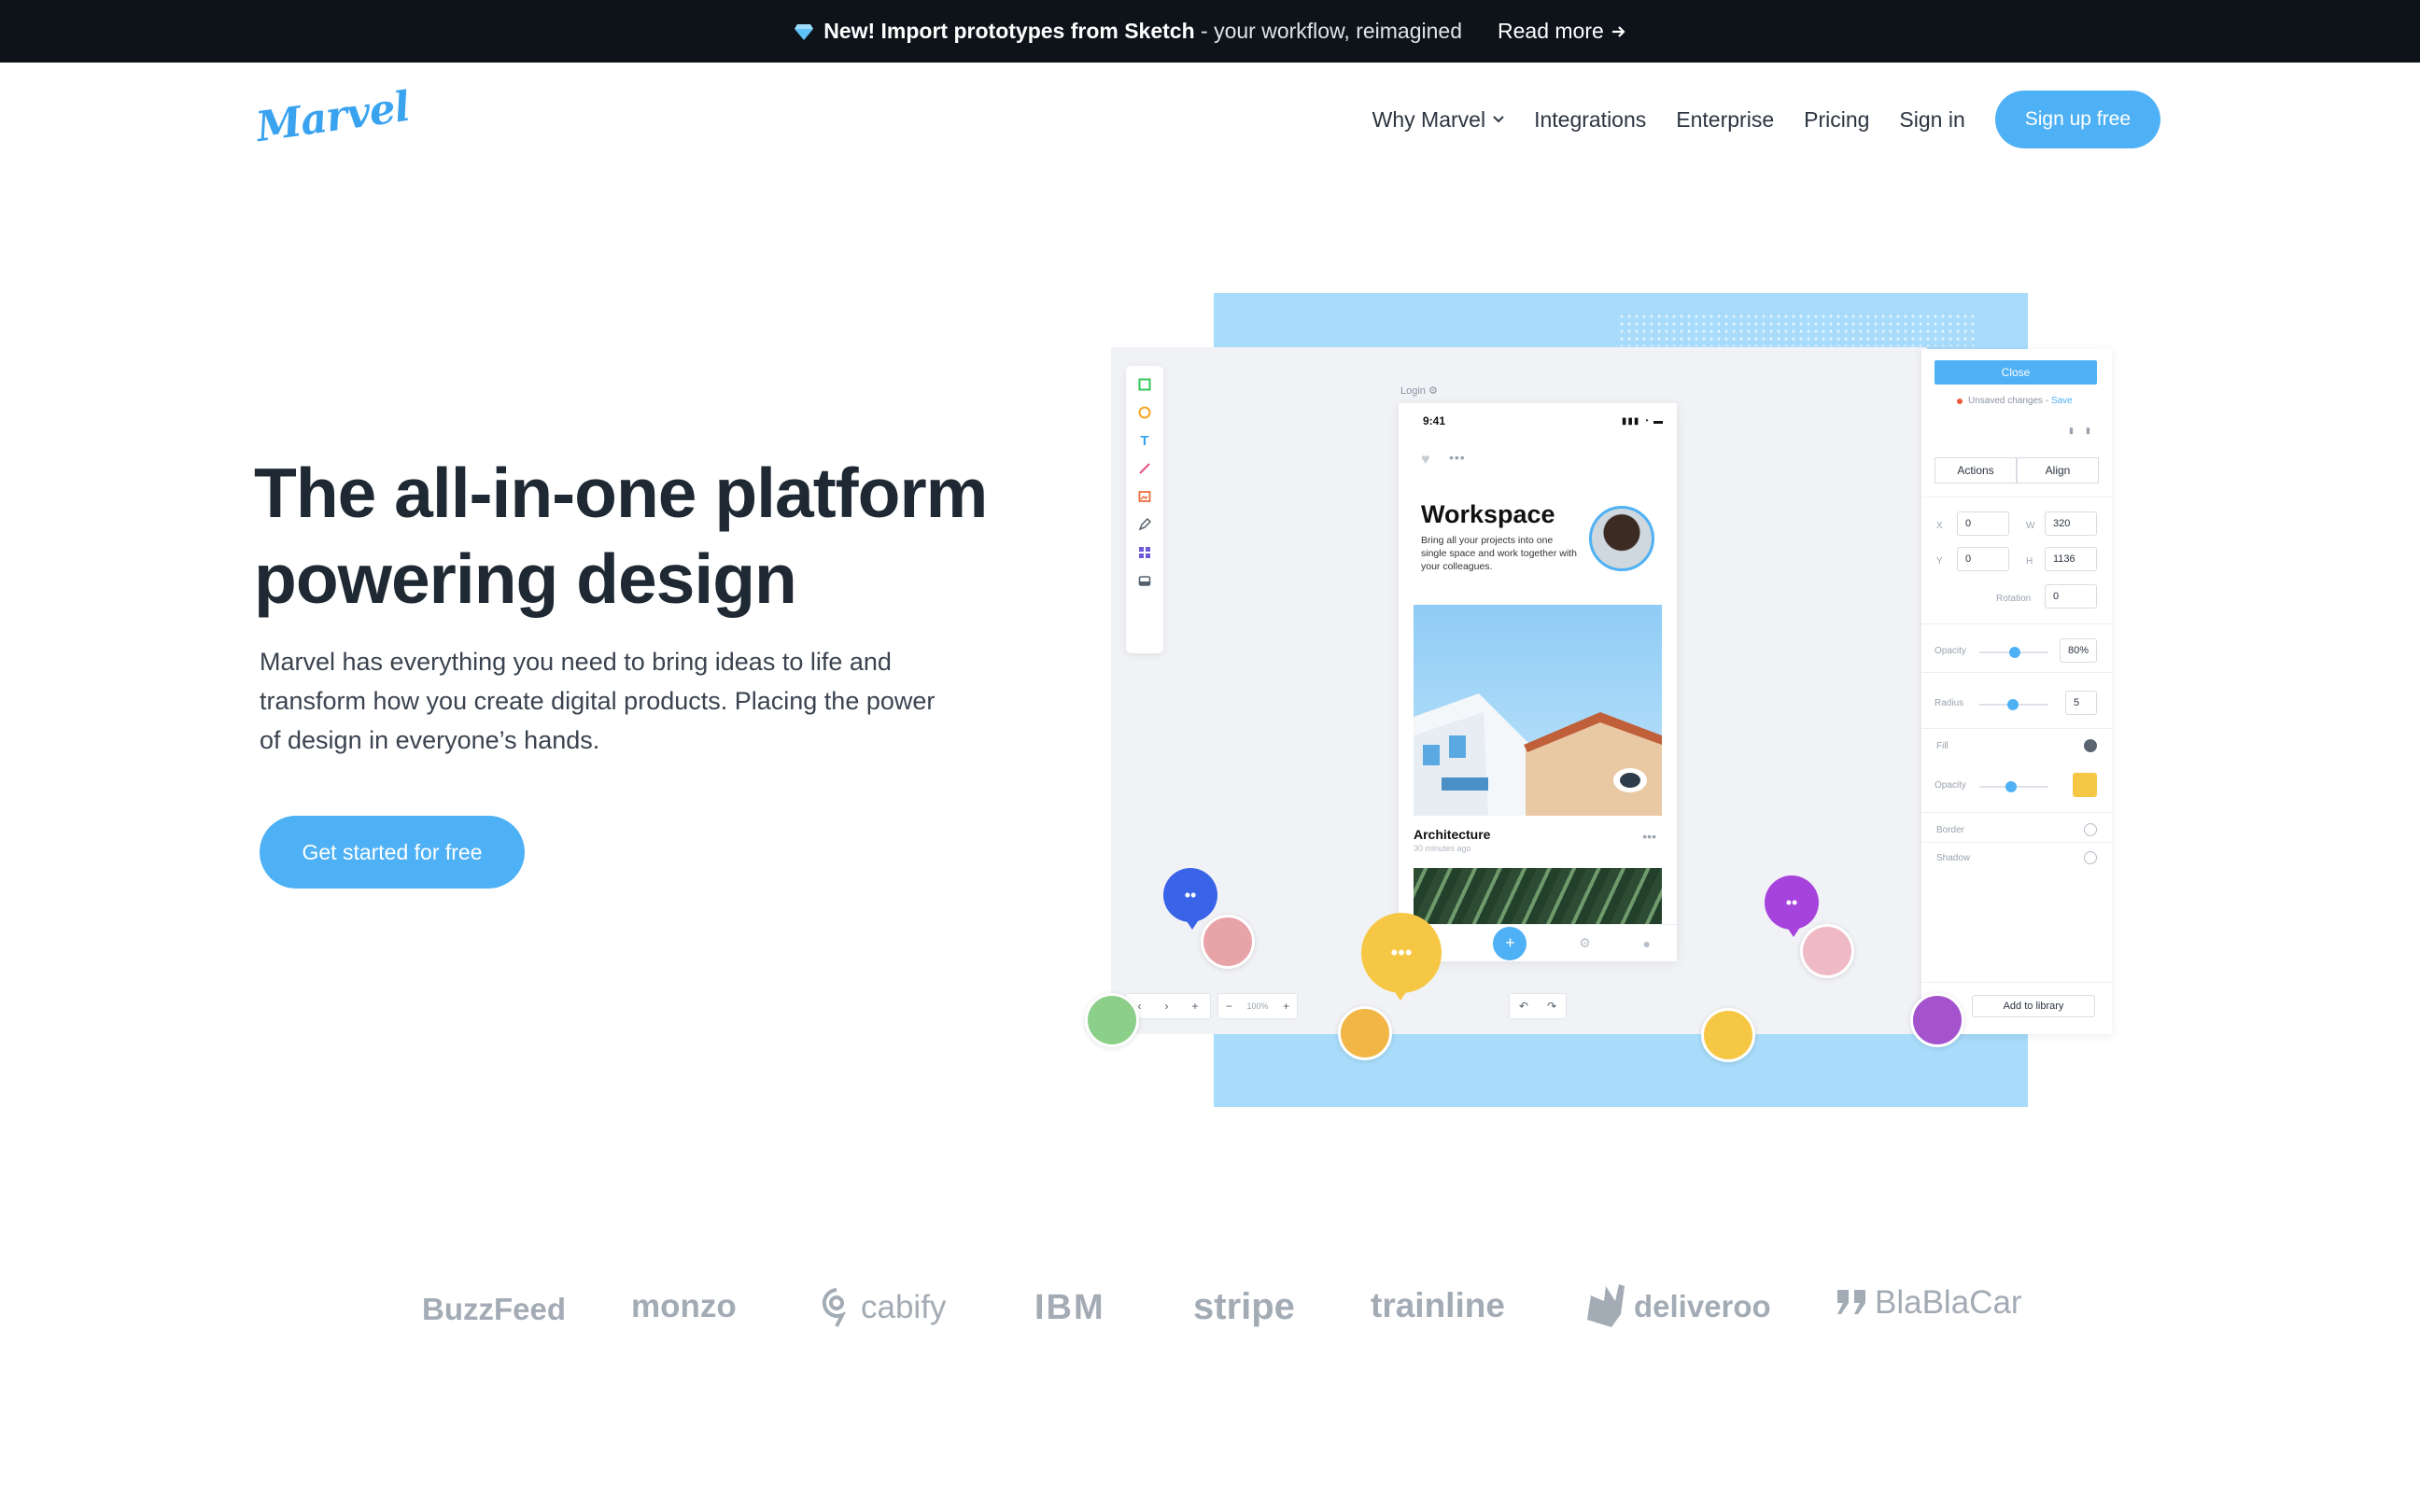 The height and width of the screenshot is (1512, 2420). What do you see at coordinates (1939, 561) in the screenshot?
I see `y-label: Y` at bounding box center [1939, 561].